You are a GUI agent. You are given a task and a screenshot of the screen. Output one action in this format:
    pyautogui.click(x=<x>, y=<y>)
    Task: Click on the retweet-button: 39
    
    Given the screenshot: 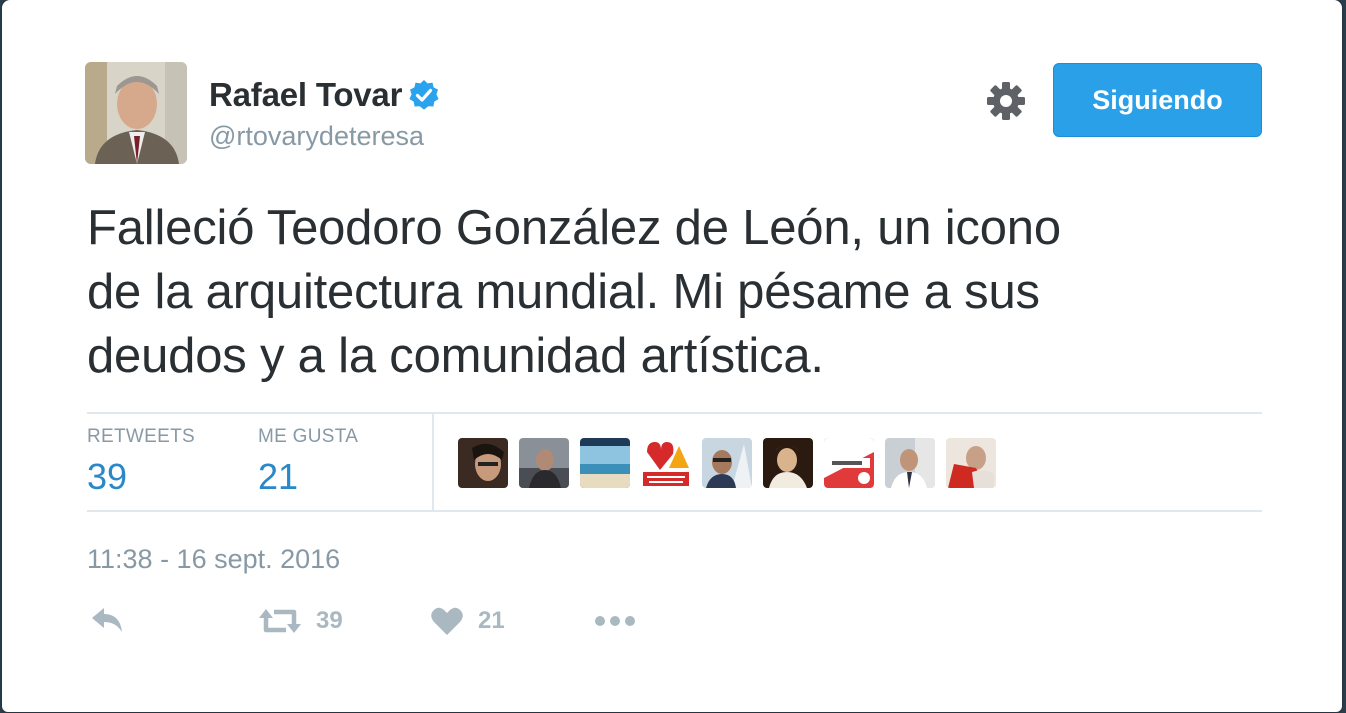 What is the action you would take?
    pyautogui.click(x=300, y=621)
    